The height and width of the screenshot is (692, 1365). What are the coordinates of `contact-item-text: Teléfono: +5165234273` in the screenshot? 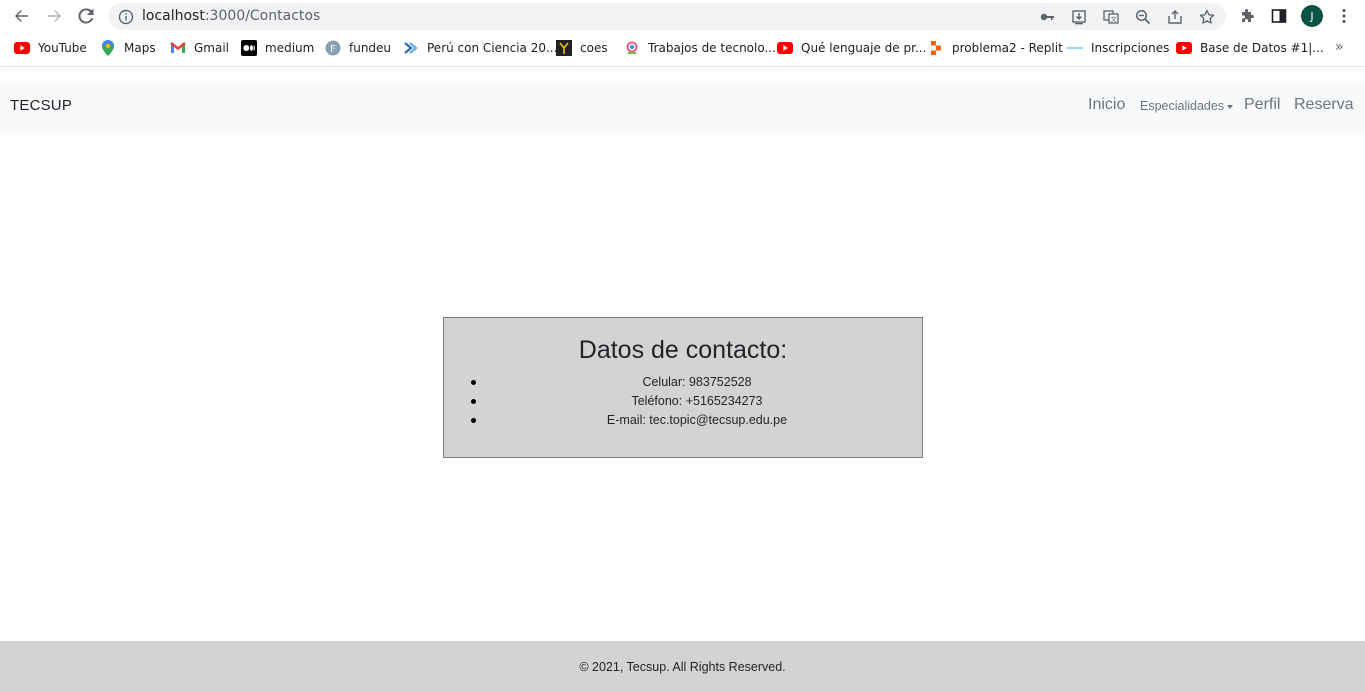 It's located at (697, 401).